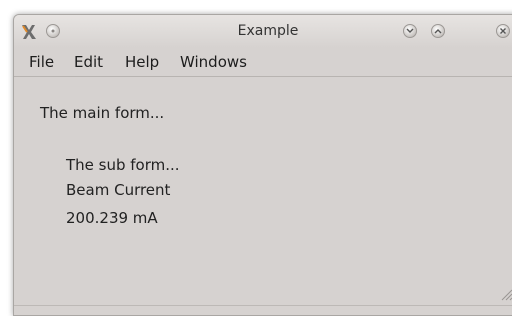 This screenshot has height=316, width=512. Describe the element at coordinates (505, 294) in the screenshot. I see `resize-grip-icon` at that location.